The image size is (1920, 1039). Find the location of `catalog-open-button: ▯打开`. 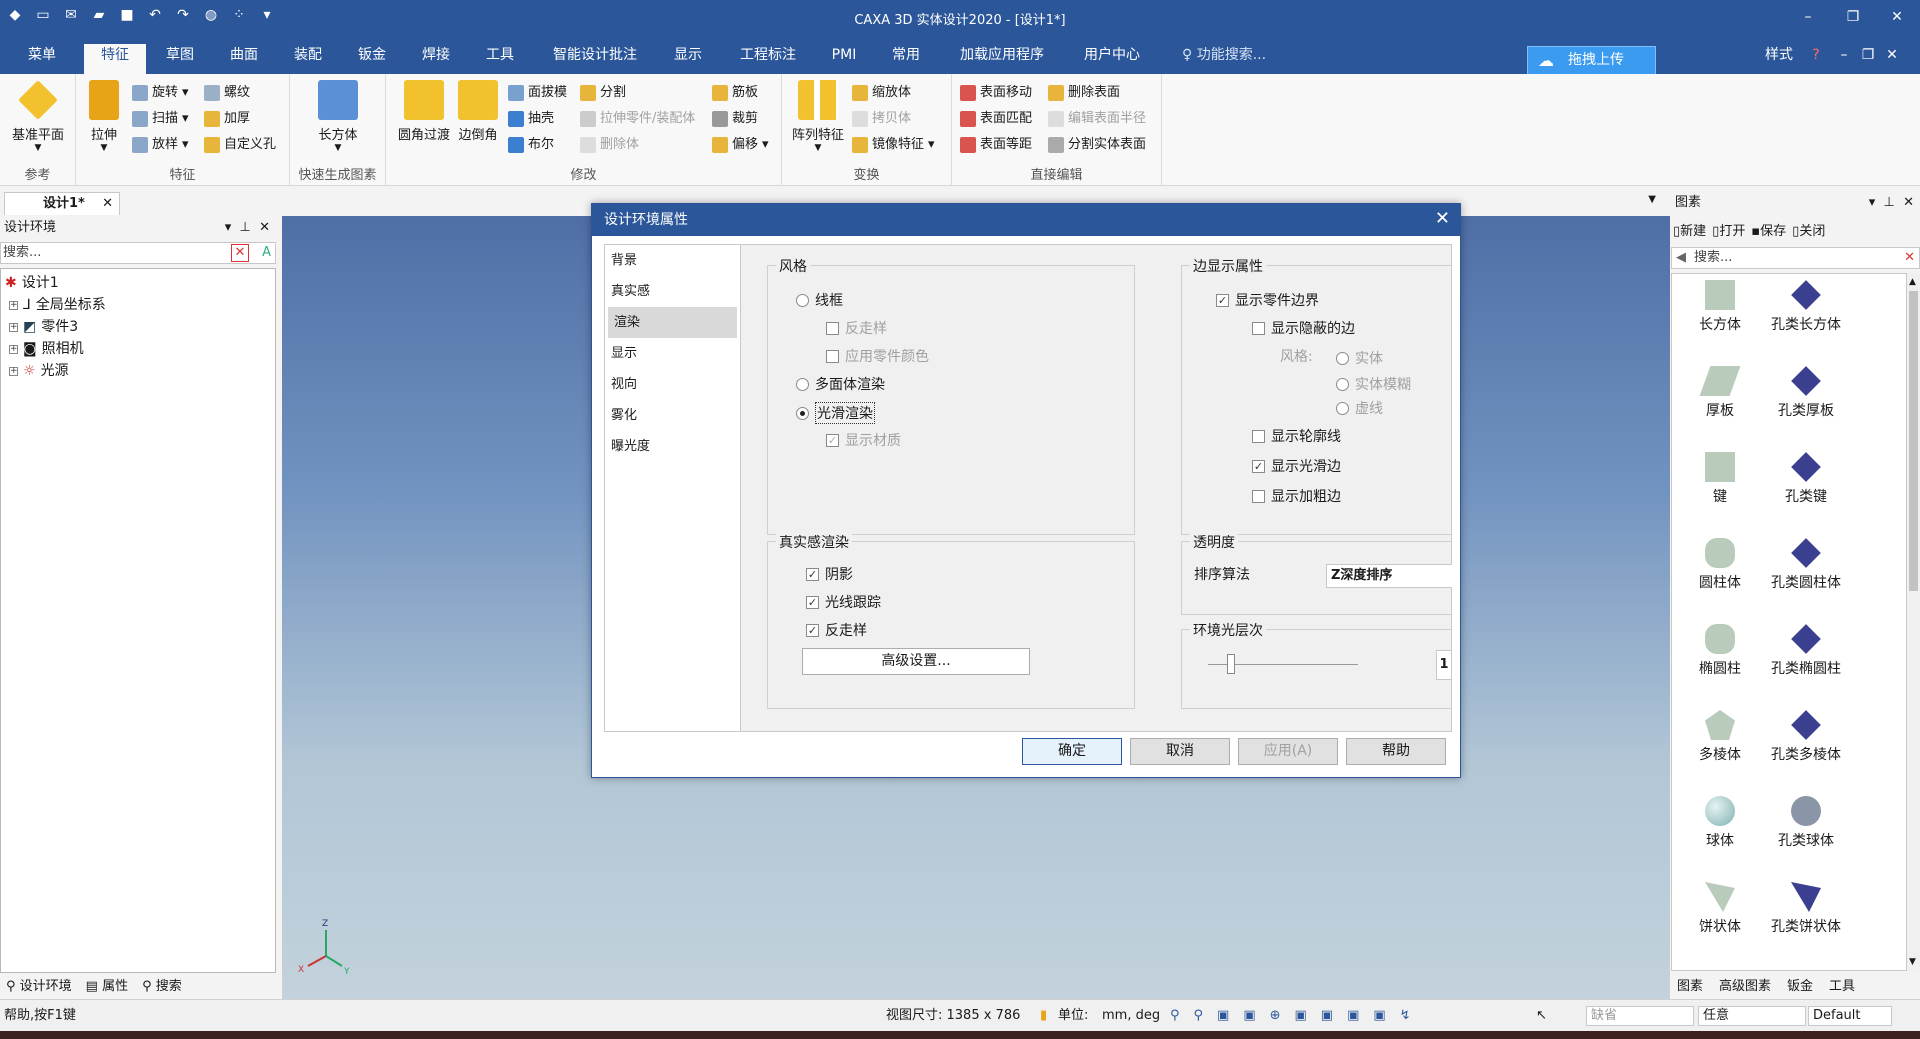

catalog-open-button: ▯打开 is located at coordinates (1728, 232).